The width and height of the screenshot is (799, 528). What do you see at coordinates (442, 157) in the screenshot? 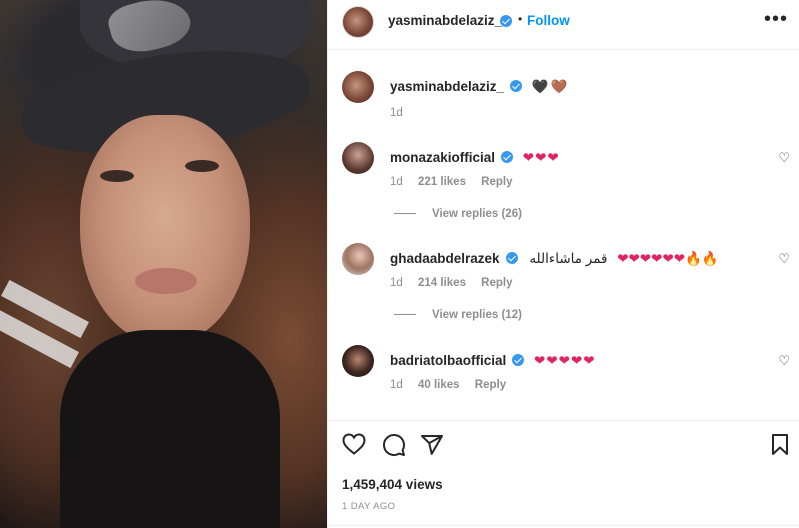
I see `commenter-username: monazakiofficial` at bounding box center [442, 157].